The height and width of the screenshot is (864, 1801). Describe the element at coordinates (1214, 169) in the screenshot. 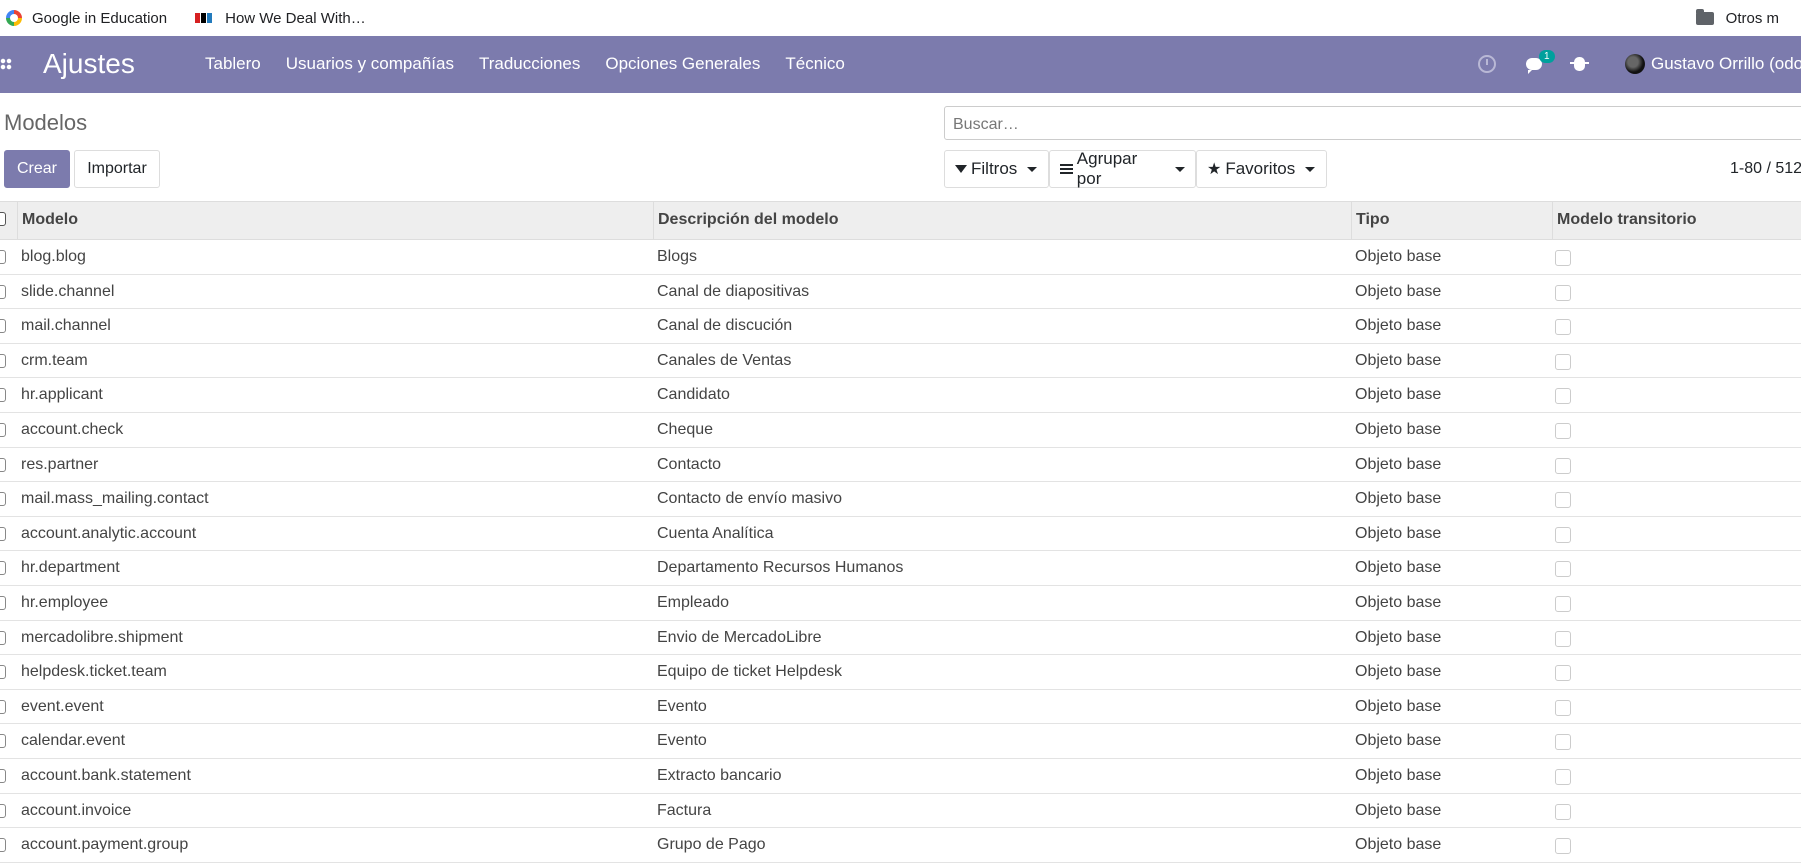

I see `star-icon: ★` at that location.